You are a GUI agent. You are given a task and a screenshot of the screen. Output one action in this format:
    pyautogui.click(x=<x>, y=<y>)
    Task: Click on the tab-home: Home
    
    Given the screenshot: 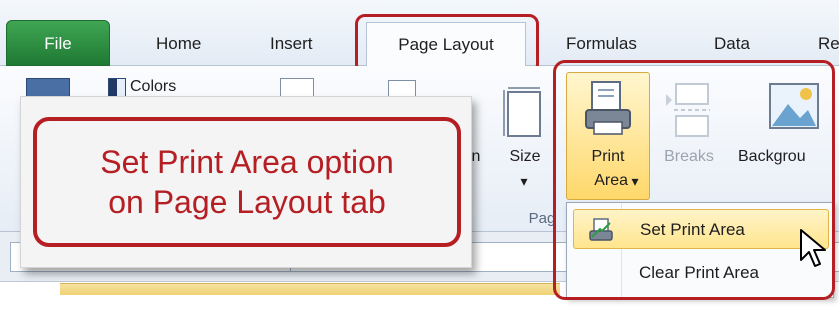 What is the action you would take?
    pyautogui.click(x=178, y=44)
    